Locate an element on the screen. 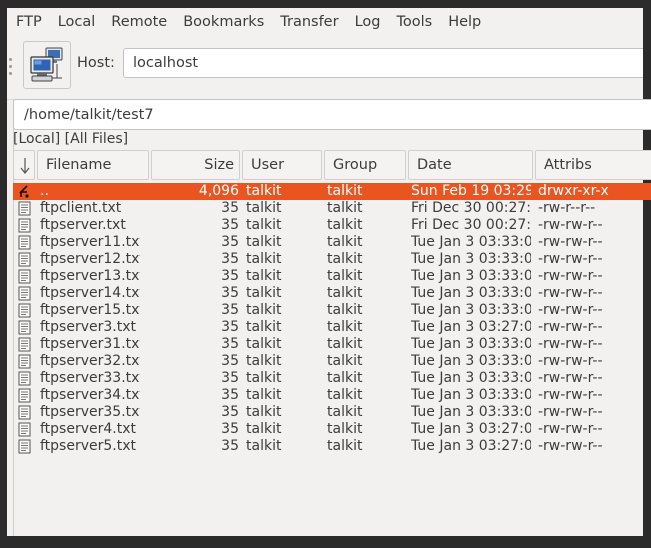 This screenshot has width=651, height=548. column-filename: Filename is located at coordinates (93, 165).